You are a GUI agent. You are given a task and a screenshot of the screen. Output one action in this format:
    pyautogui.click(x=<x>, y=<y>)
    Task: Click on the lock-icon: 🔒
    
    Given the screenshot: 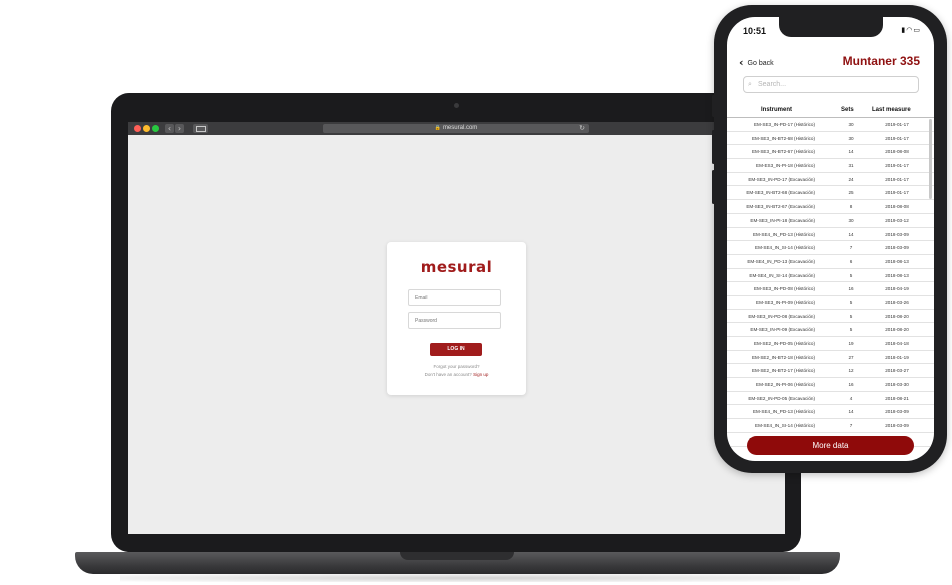 What is the action you would take?
    pyautogui.click(x=437, y=128)
    